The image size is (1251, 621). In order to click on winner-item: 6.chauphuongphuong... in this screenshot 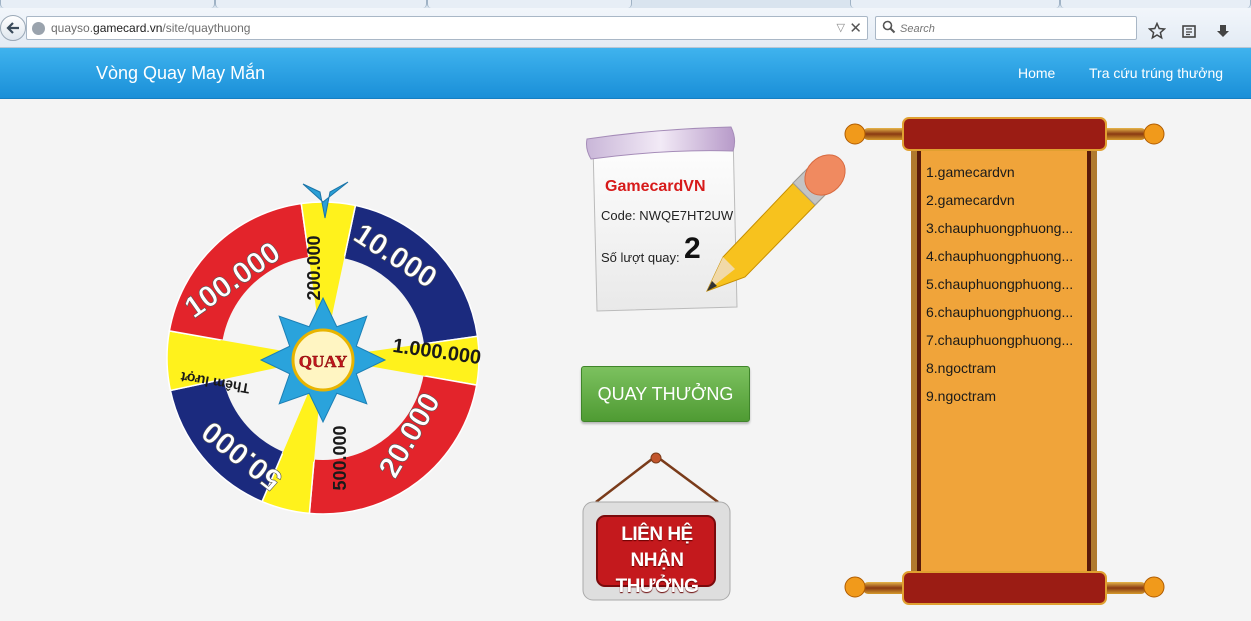, I will do `click(1000, 312)`.